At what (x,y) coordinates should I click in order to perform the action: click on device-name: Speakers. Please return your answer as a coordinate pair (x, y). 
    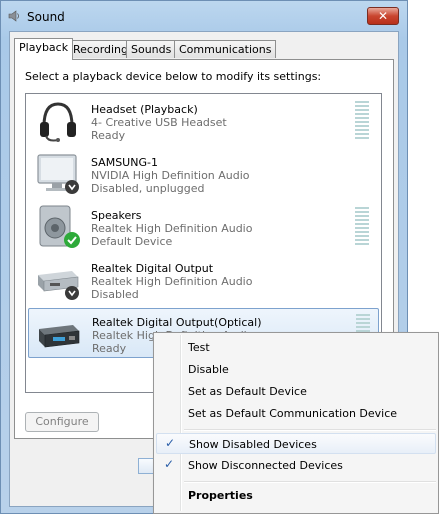
    Looking at the image, I should click on (116, 215).